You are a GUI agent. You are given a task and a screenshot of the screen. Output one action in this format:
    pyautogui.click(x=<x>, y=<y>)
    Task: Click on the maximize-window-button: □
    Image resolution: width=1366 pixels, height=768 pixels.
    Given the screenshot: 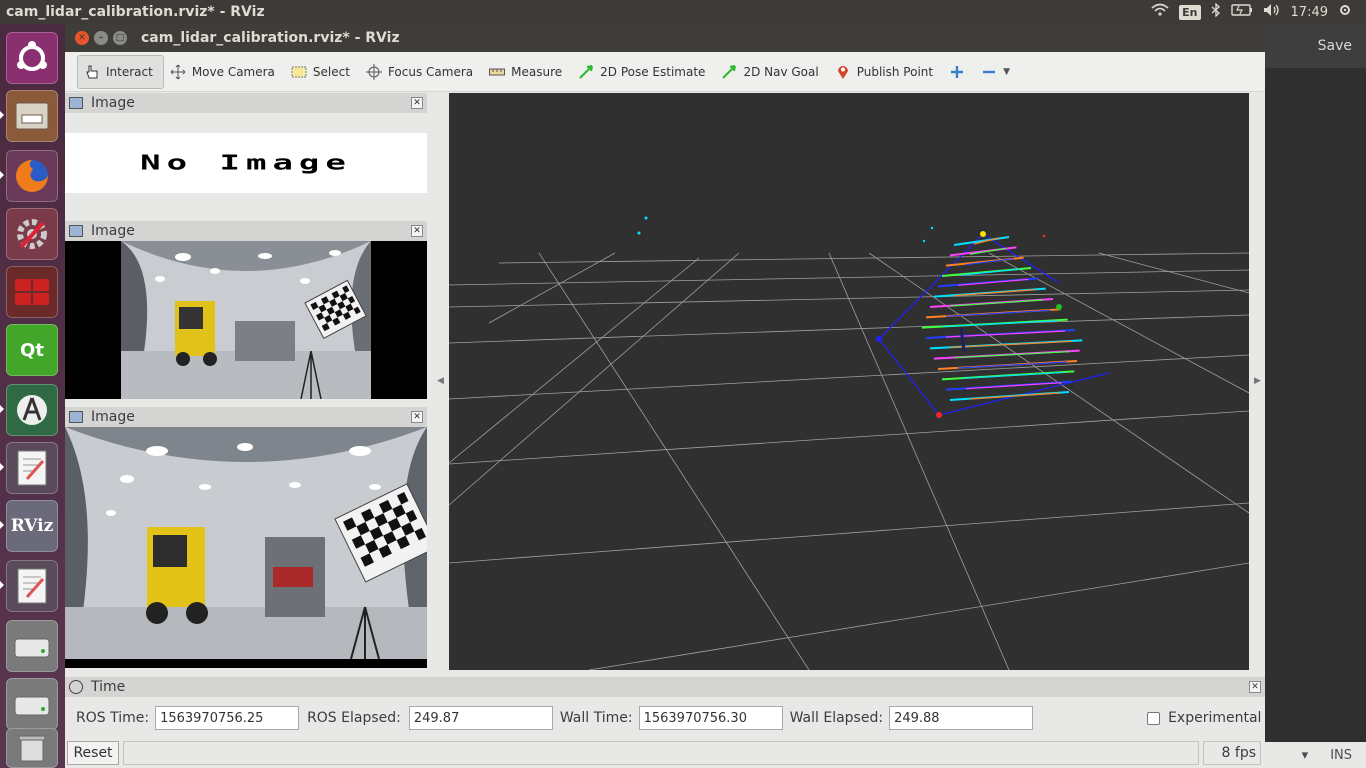 What is the action you would take?
    pyautogui.click(x=120, y=38)
    